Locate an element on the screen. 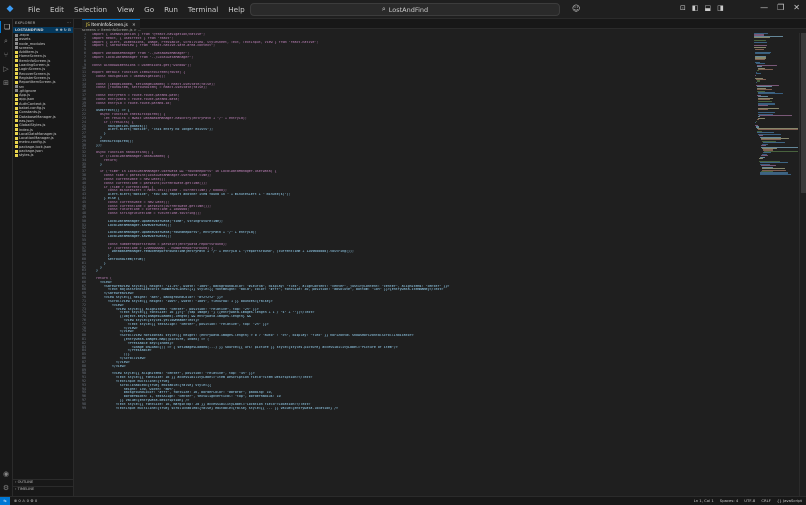  more-actions-icon: ··· is located at coordinates (69, 23).